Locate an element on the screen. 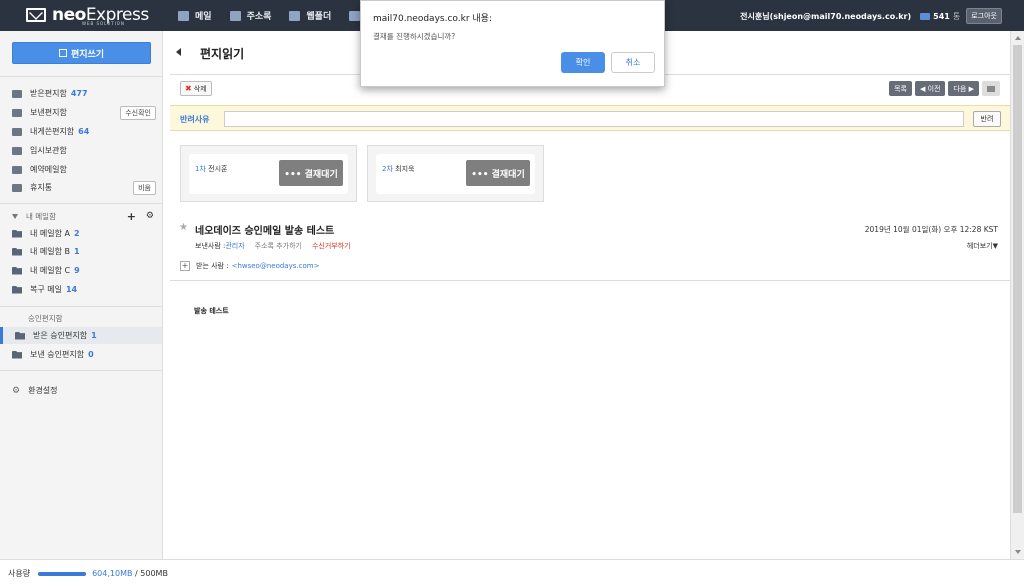  reject-reason-input is located at coordinates (594, 119).